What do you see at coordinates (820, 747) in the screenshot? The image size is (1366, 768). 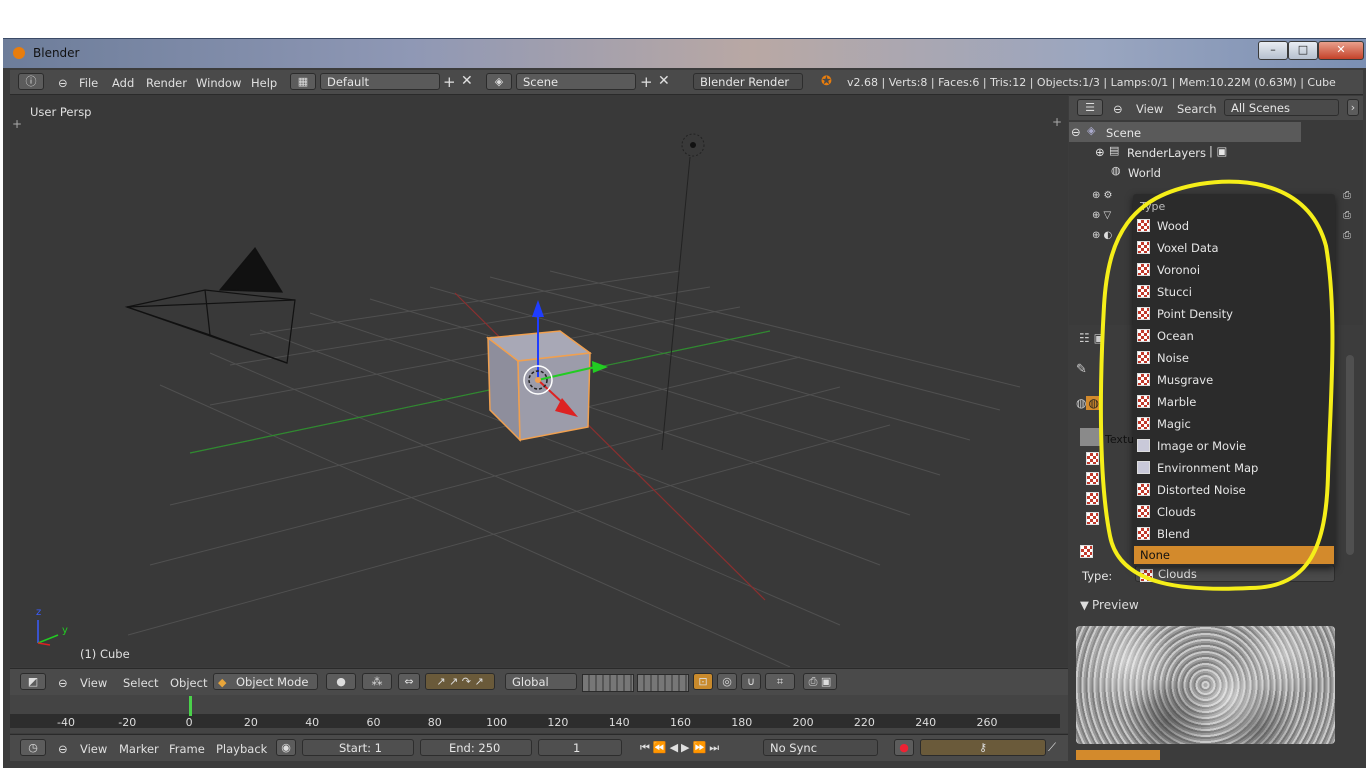 I see `sync-mode-select: No Sync` at bounding box center [820, 747].